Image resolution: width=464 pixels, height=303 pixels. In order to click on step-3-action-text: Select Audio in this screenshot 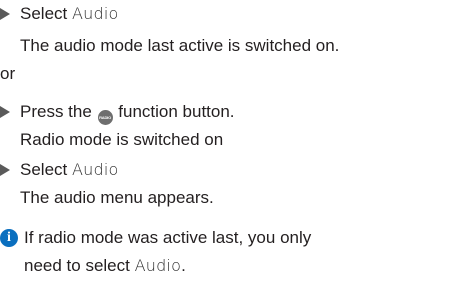, I will do `click(69, 169)`.